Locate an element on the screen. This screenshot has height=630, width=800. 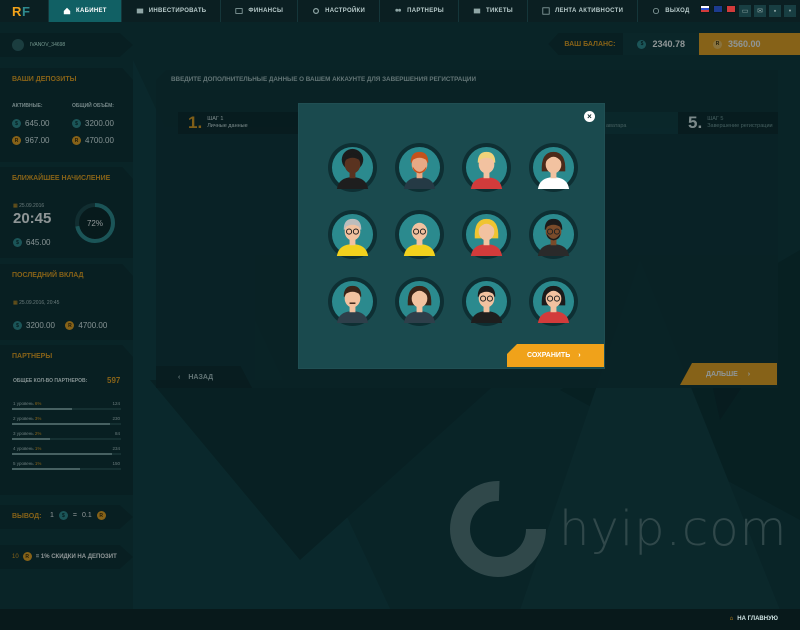
save-button: СОХРАНИТЬ › is located at coordinates (555, 355).